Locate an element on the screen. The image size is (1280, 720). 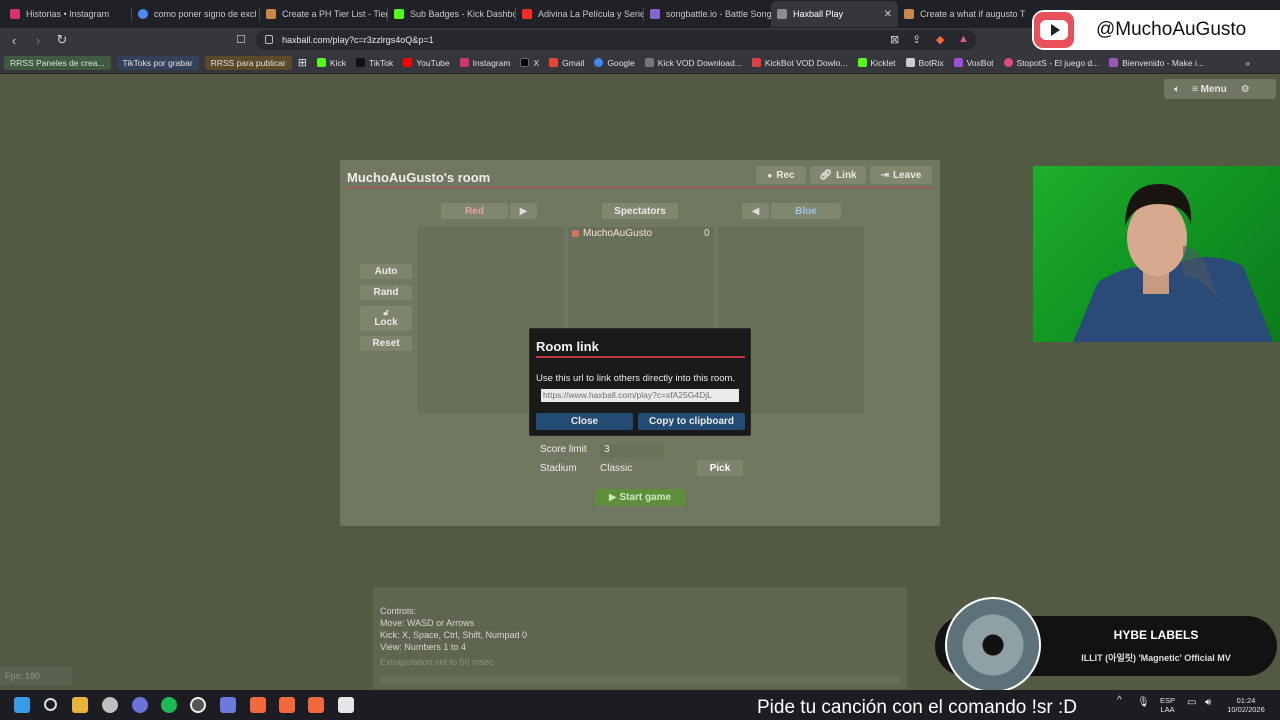
reset-button: Reset is located at coordinates (386, 343).